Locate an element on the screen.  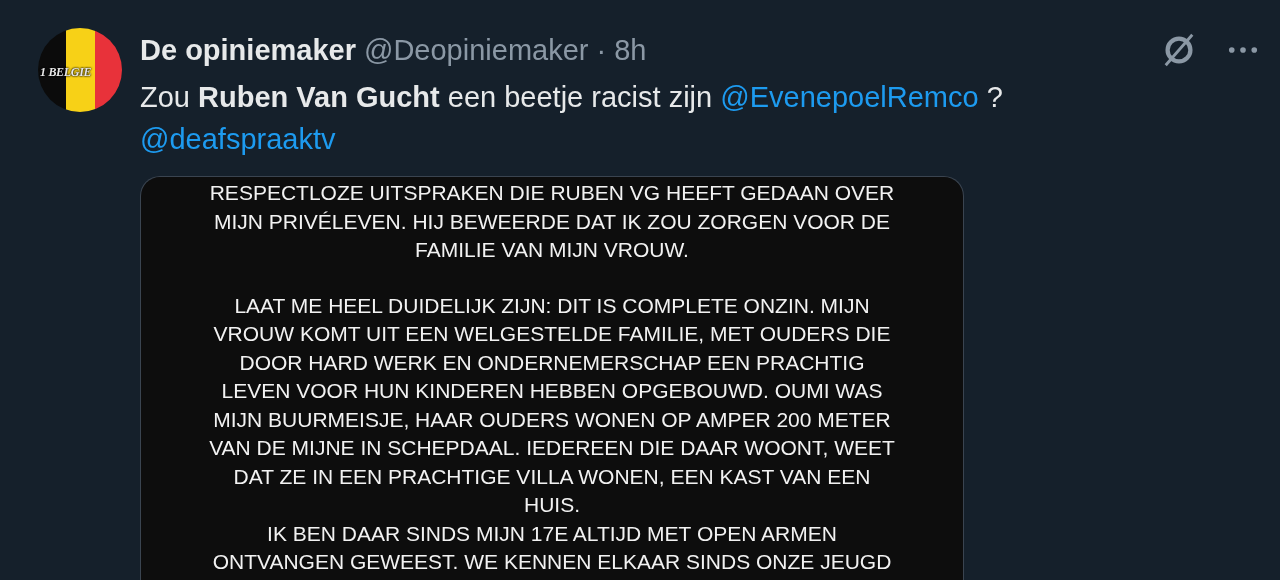
image-text-line: DOOR HARD WERK EN ONDERNEMERSCHAP EEN PRACHTIG is located at coordinates (552, 362).